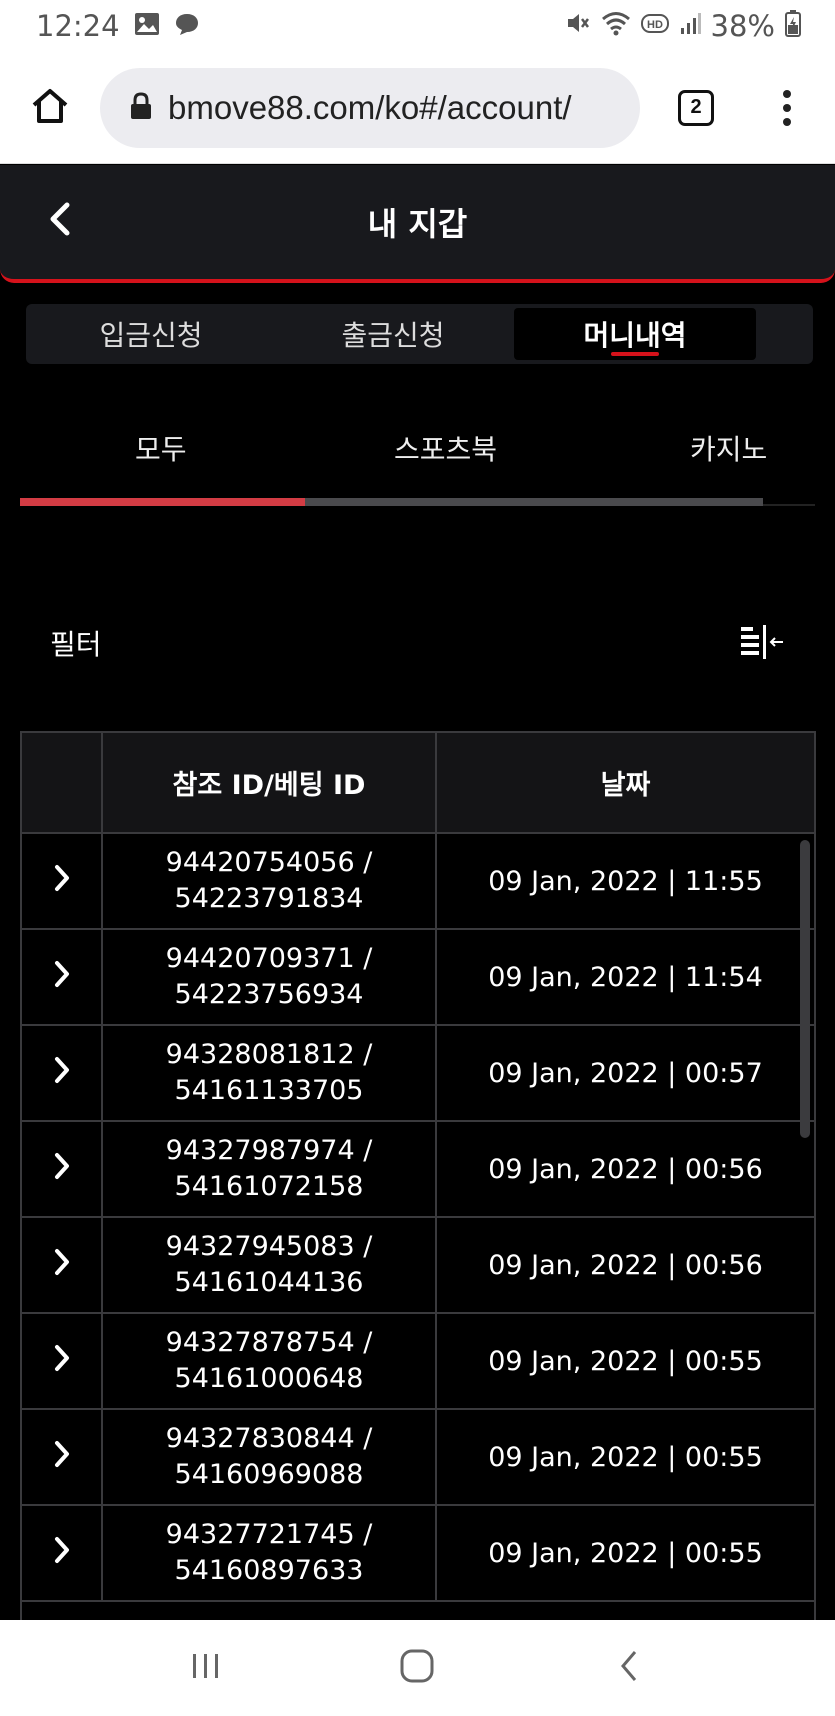 This screenshot has height=1716, width=835. I want to click on browser-menu-button, so click(787, 107).